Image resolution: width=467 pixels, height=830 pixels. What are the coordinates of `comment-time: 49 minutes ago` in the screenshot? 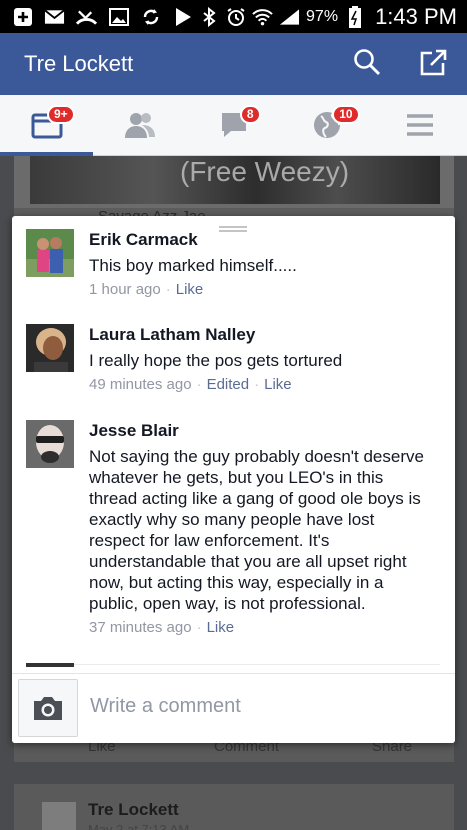 It's located at (140, 384).